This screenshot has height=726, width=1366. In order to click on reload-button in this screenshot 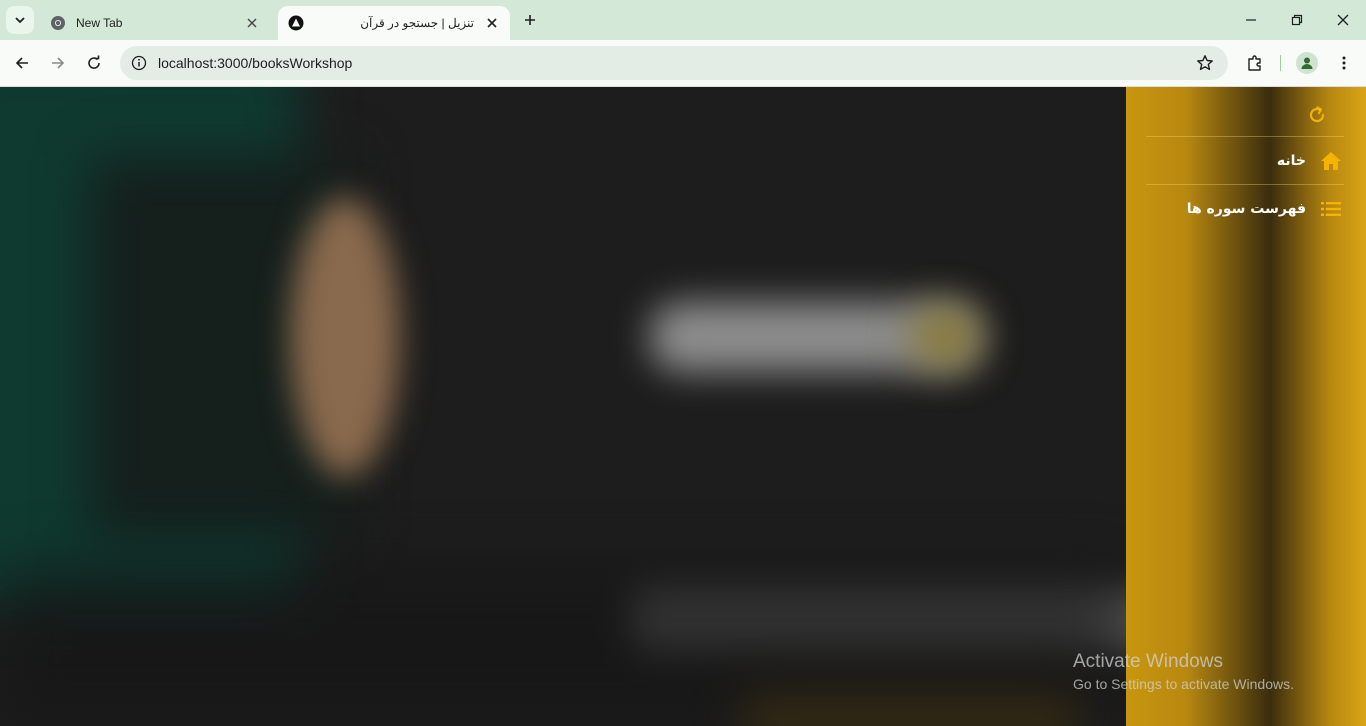, I will do `click(94, 63)`.